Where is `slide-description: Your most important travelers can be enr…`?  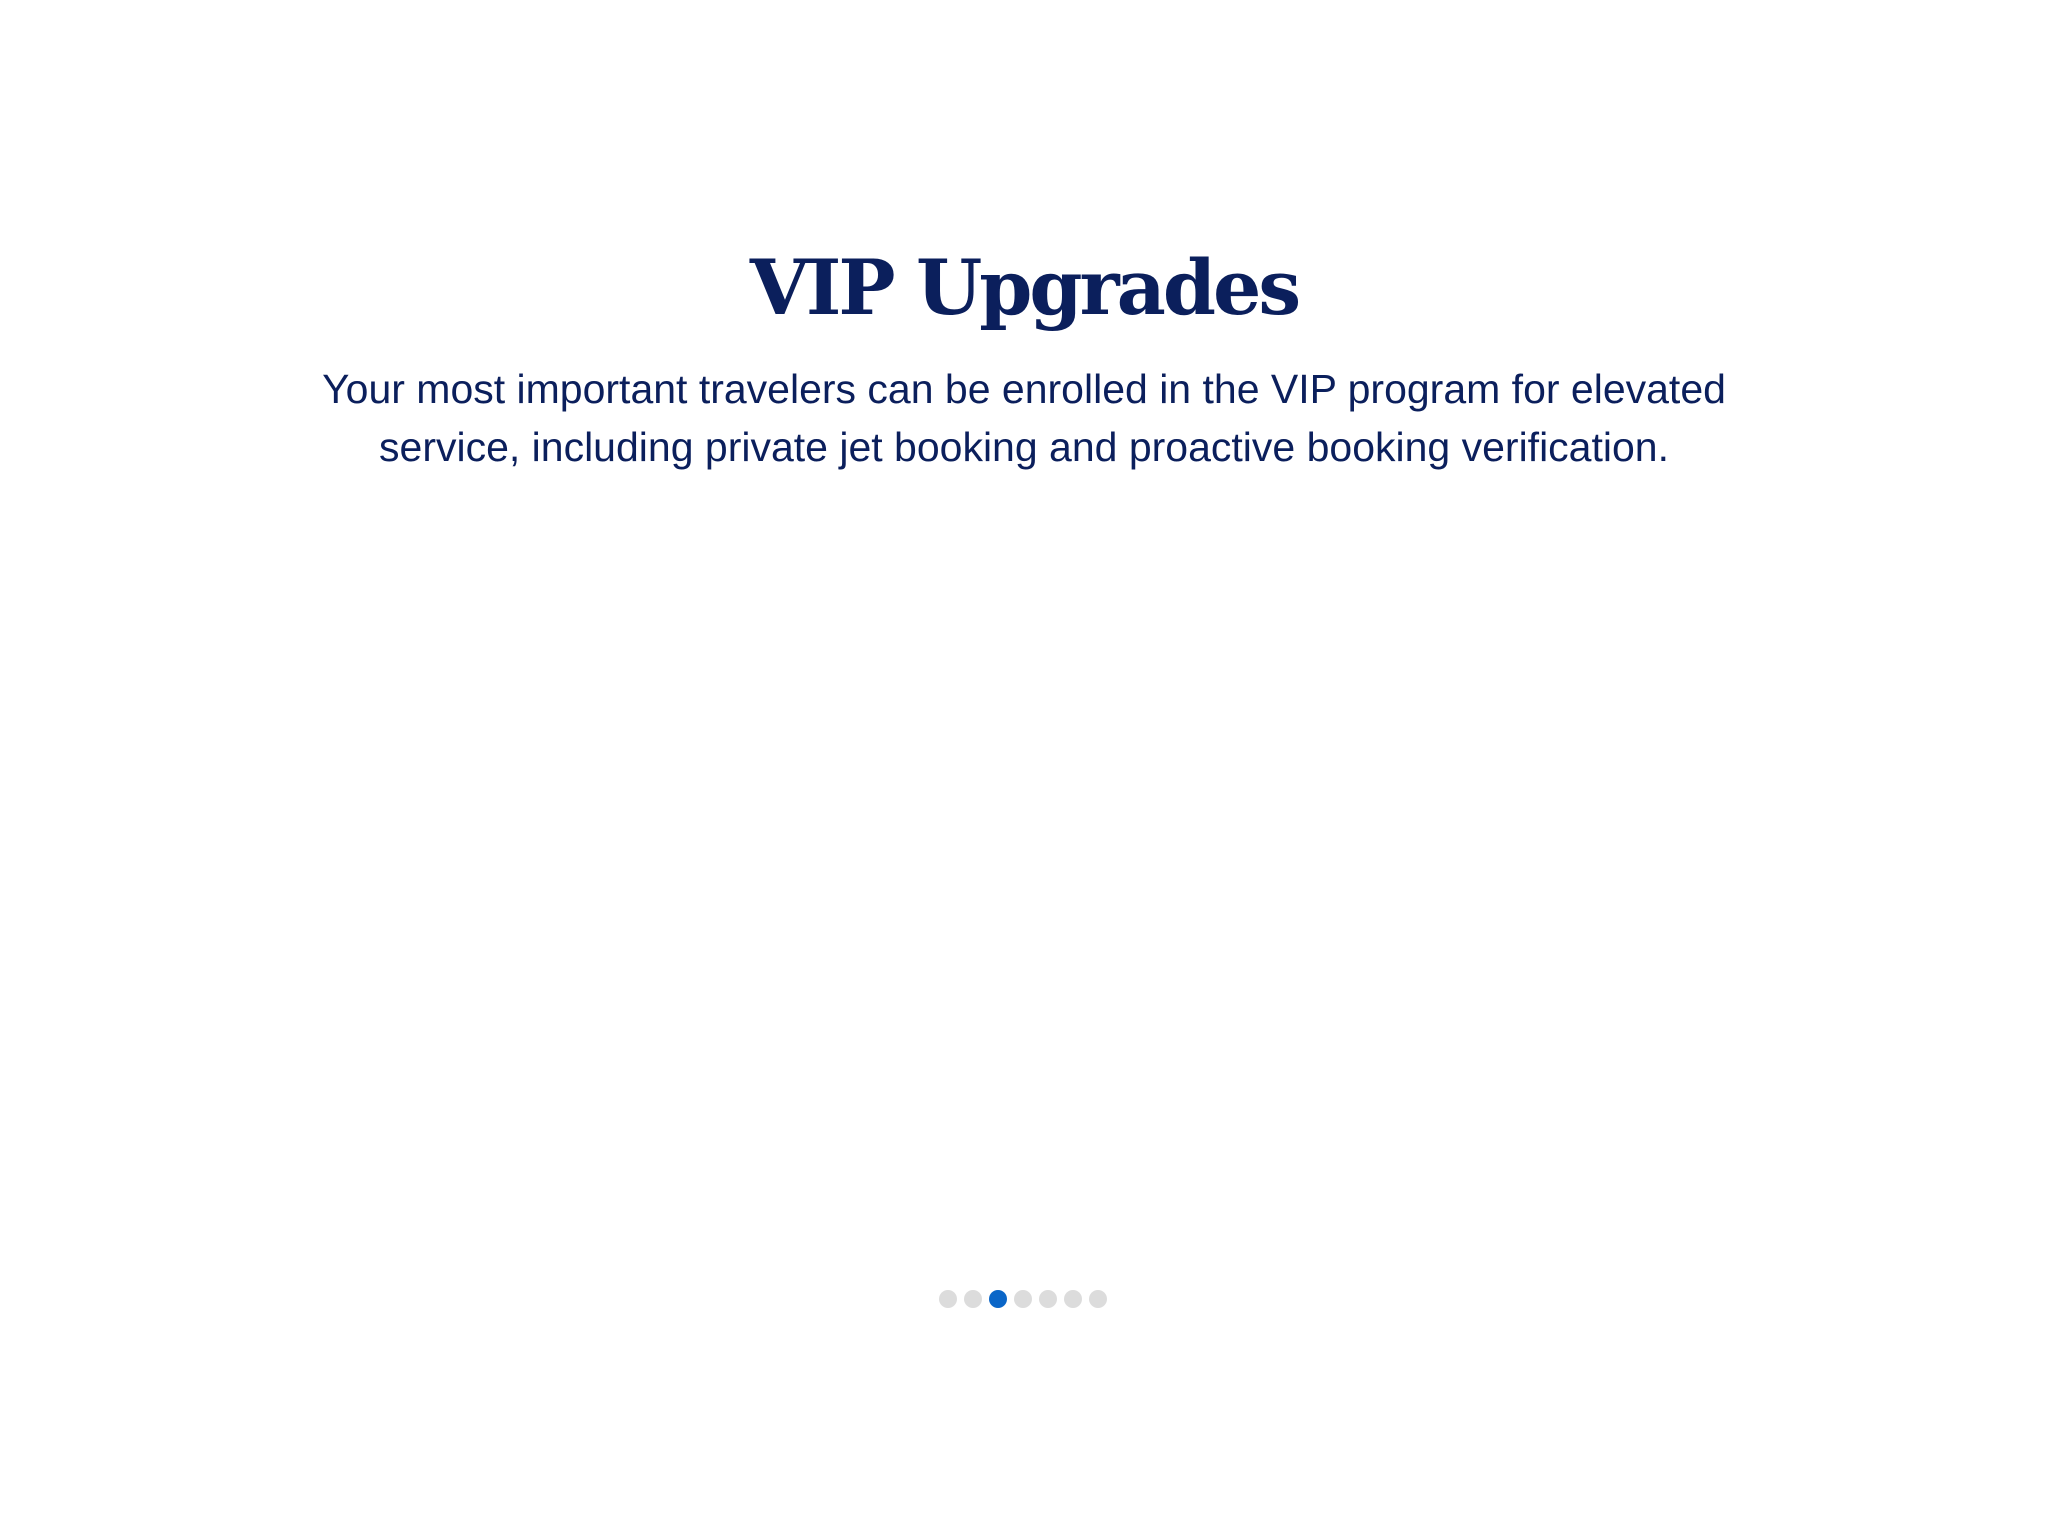
slide-description: Your most important travelers can be enr… is located at coordinates (1024, 418).